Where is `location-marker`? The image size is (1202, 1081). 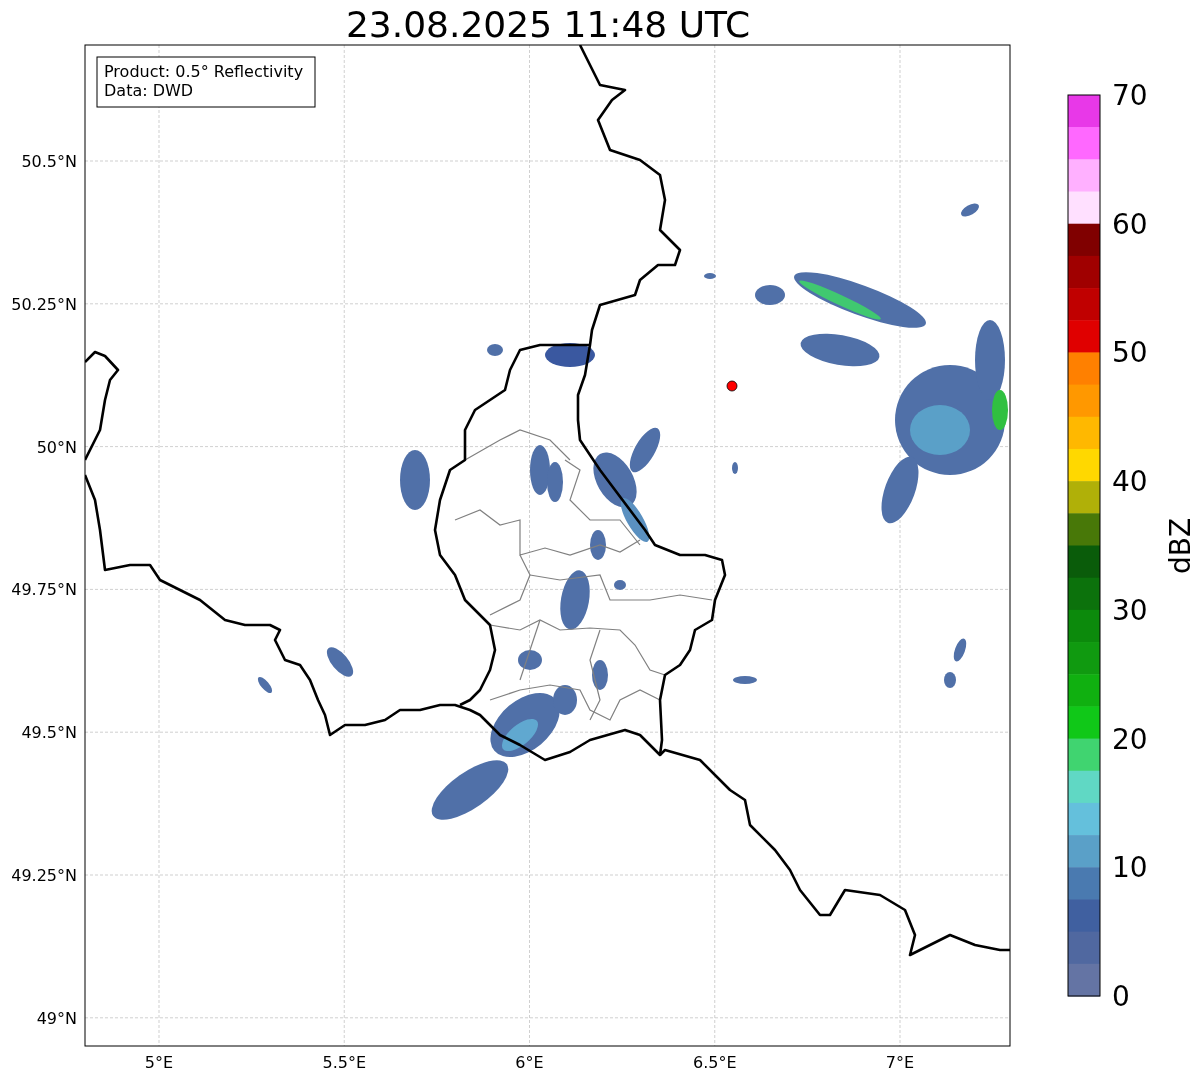
location-marker is located at coordinates (732, 386).